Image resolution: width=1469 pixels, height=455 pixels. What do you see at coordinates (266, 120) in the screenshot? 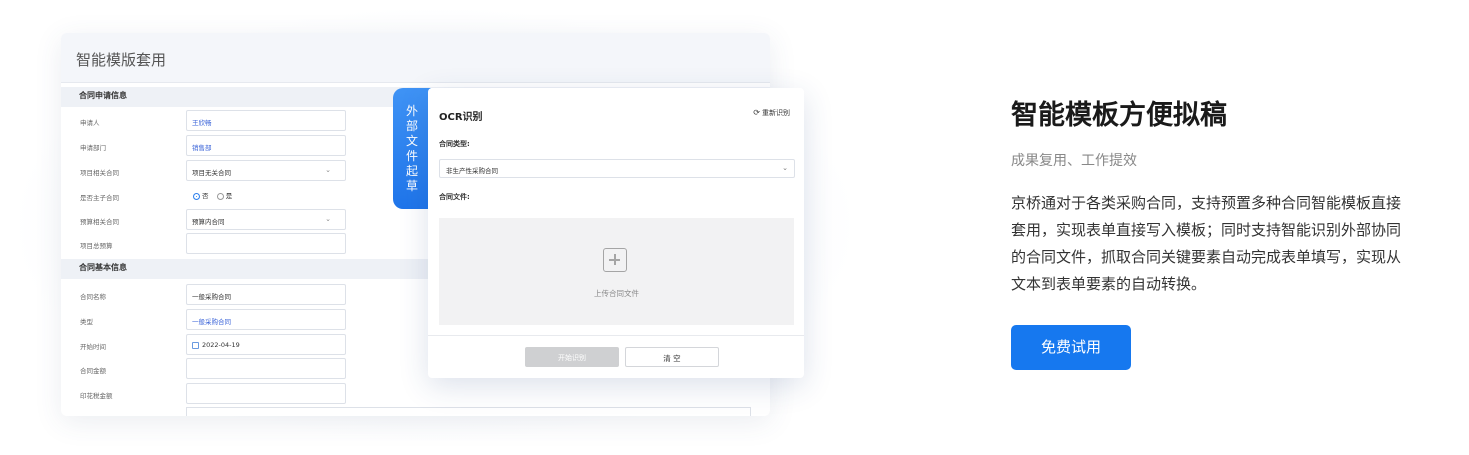
I see `applicant-field: 王欣畅` at bounding box center [266, 120].